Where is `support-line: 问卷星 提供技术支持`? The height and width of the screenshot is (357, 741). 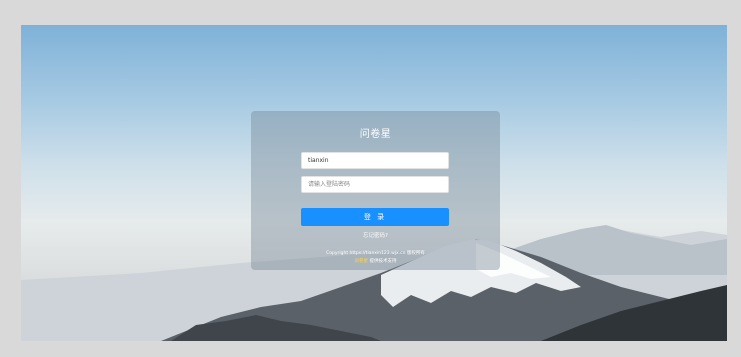 support-line: 问卷星 提供技术支持 is located at coordinates (375, 262).